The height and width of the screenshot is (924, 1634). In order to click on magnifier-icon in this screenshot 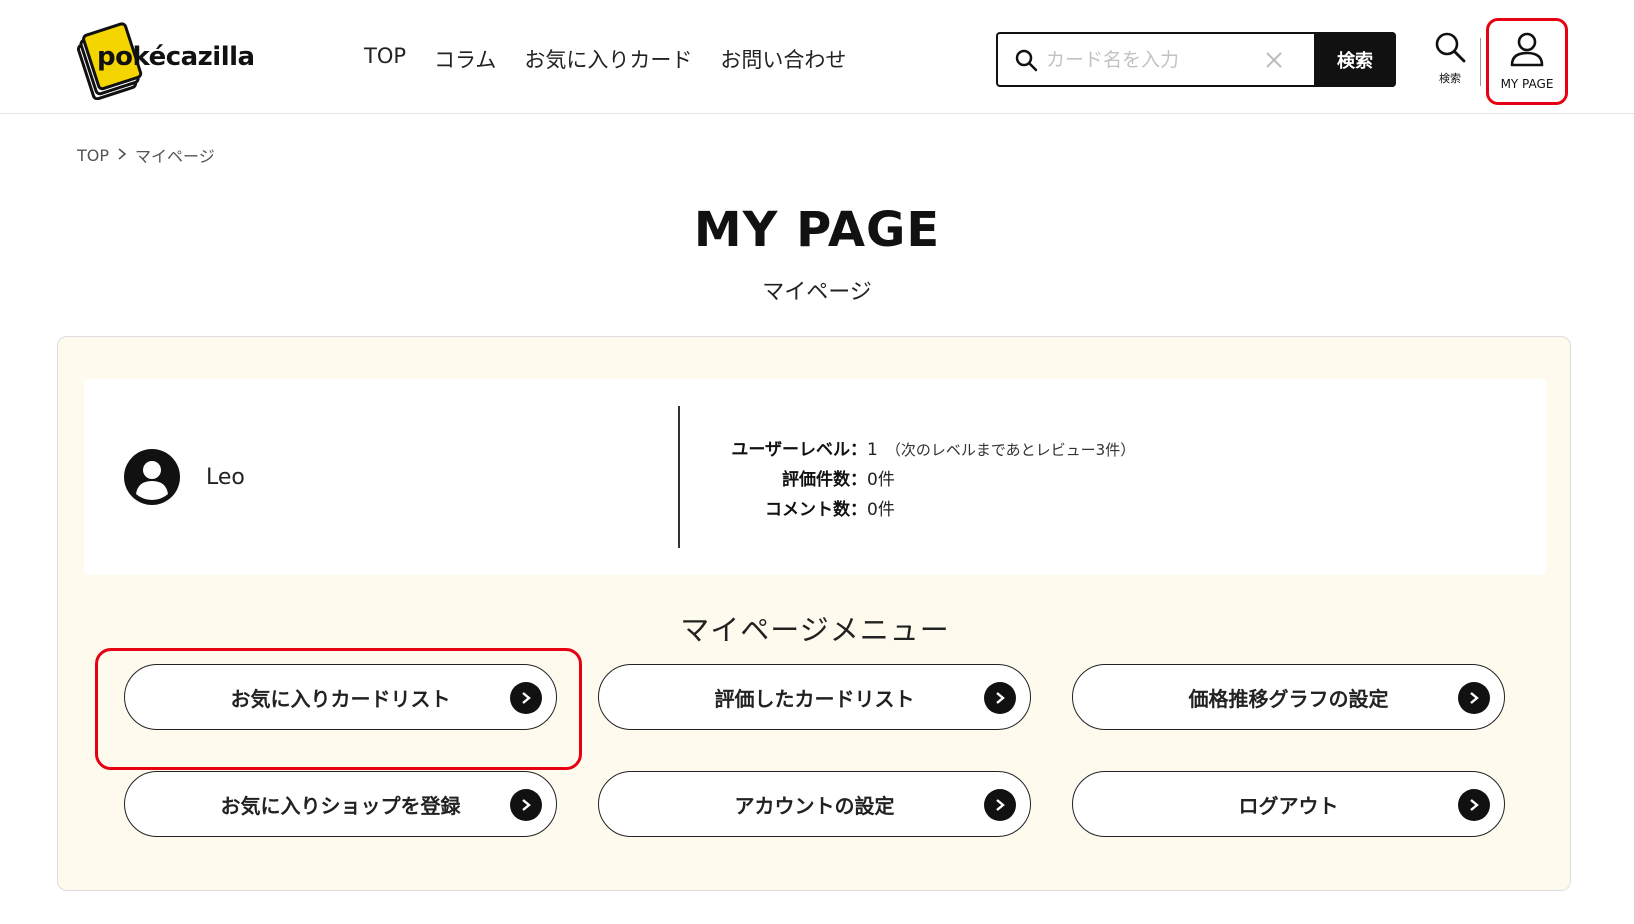, I will do `click(1450, 47)`.